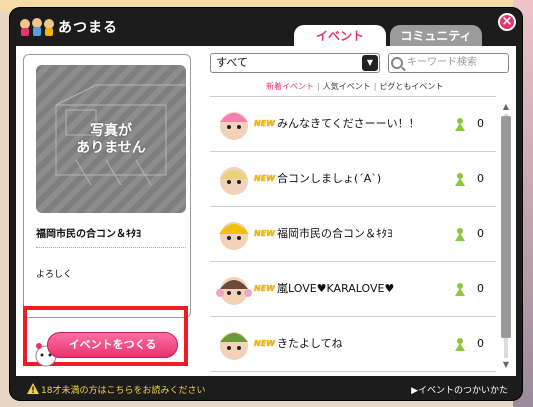  Describe the element at coordinates (340, 36) in the screenshot. I see `tab-event: イベント` at that location.